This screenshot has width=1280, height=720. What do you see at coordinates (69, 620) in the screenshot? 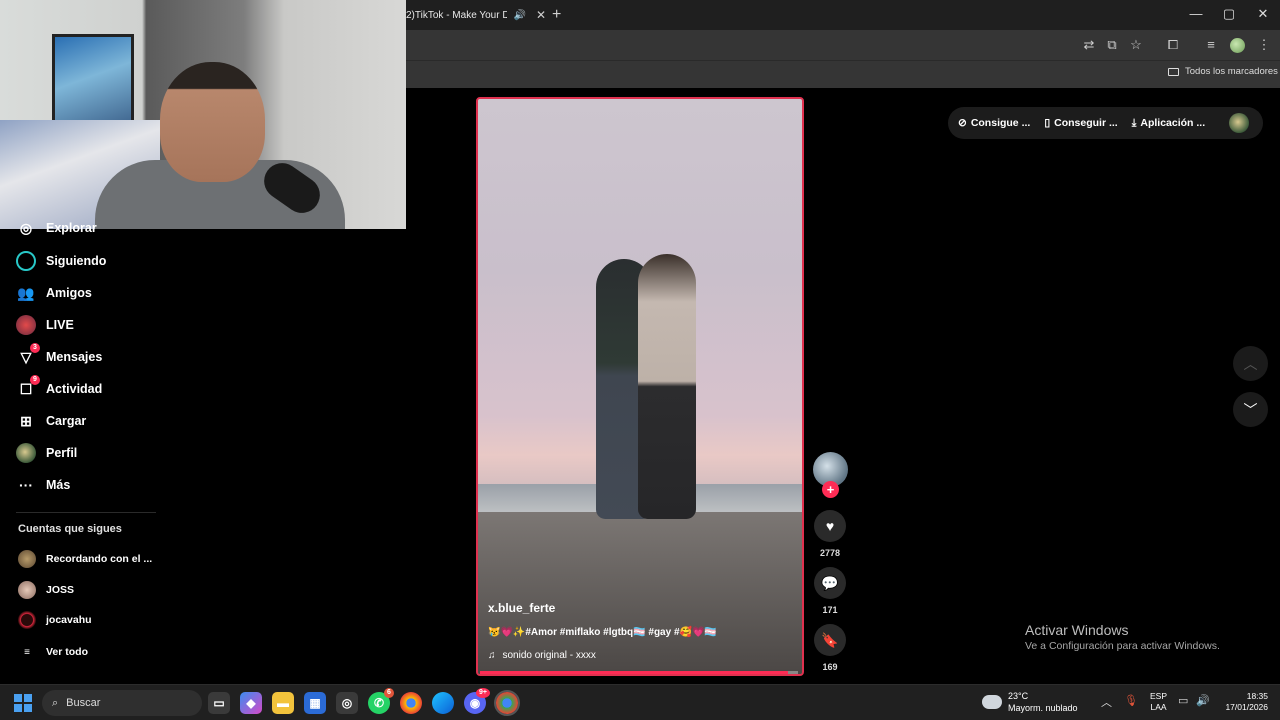
I see `following-account-name: jocavahu` at bounding box center [69, 620].